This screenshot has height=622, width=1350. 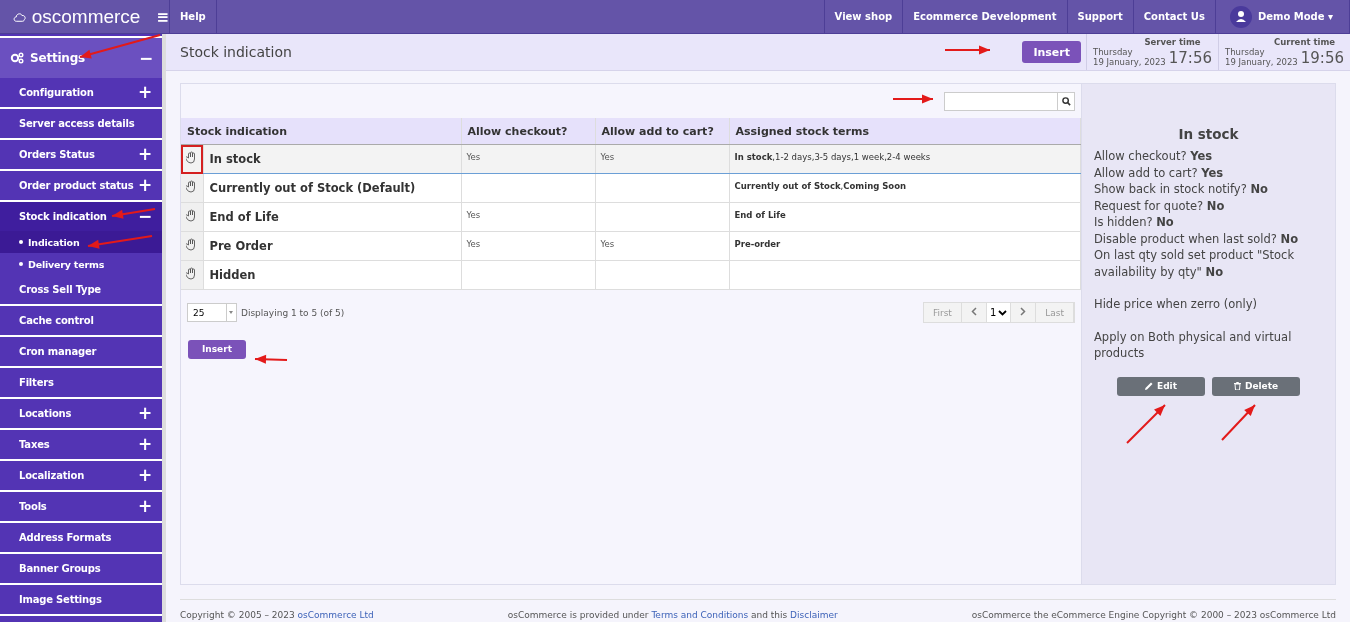 What do you see at coordinates (1172, 42) in the screenshot?
I see `time-label: Server time` at bounding box center [1172, 42].